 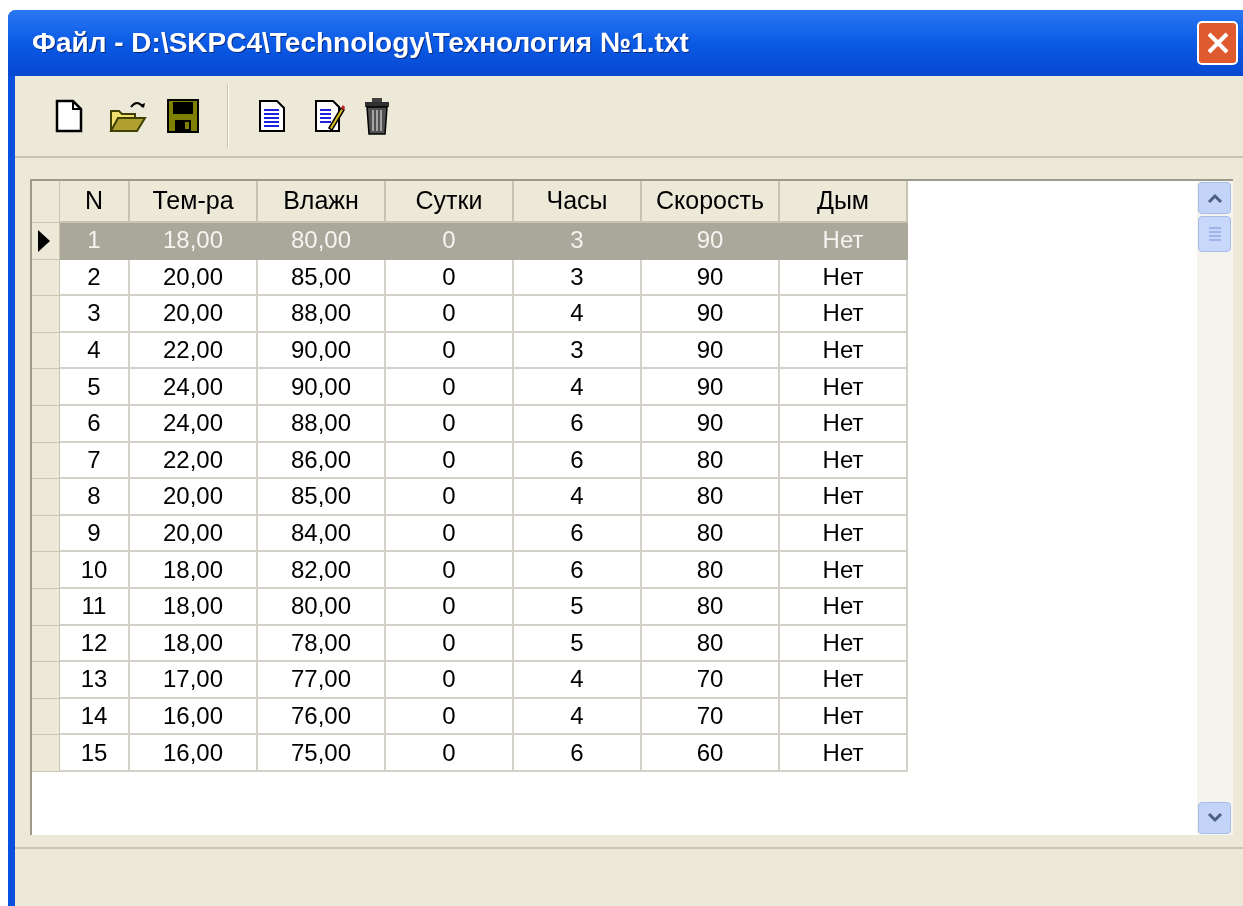 I want to click on table-cell: 75,00, so click(x=322, y=753).